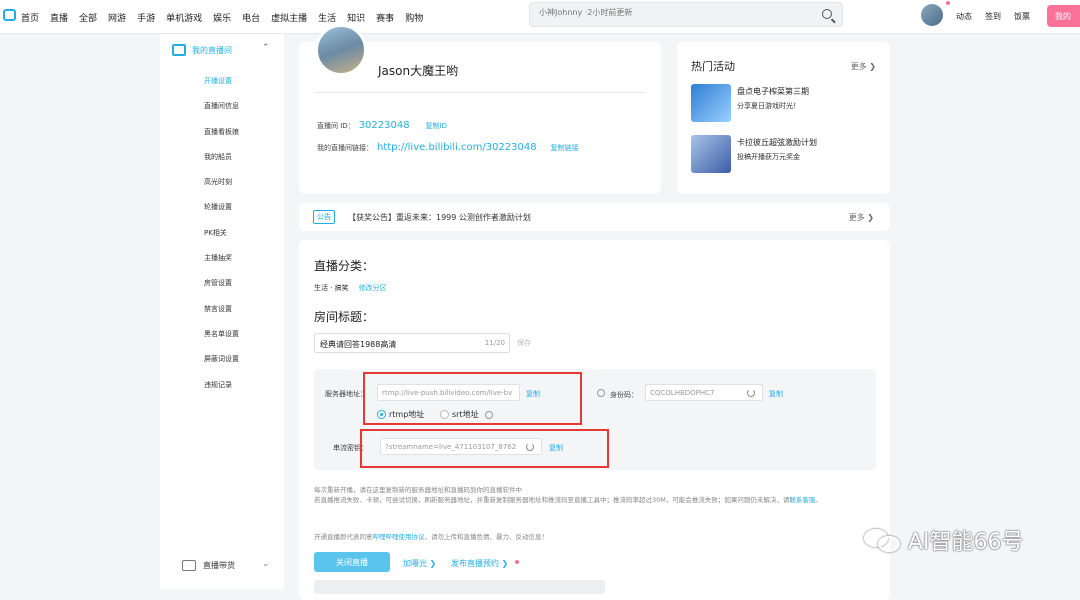  I want to click on hint-line-2-end: 。, so click(818, 500).